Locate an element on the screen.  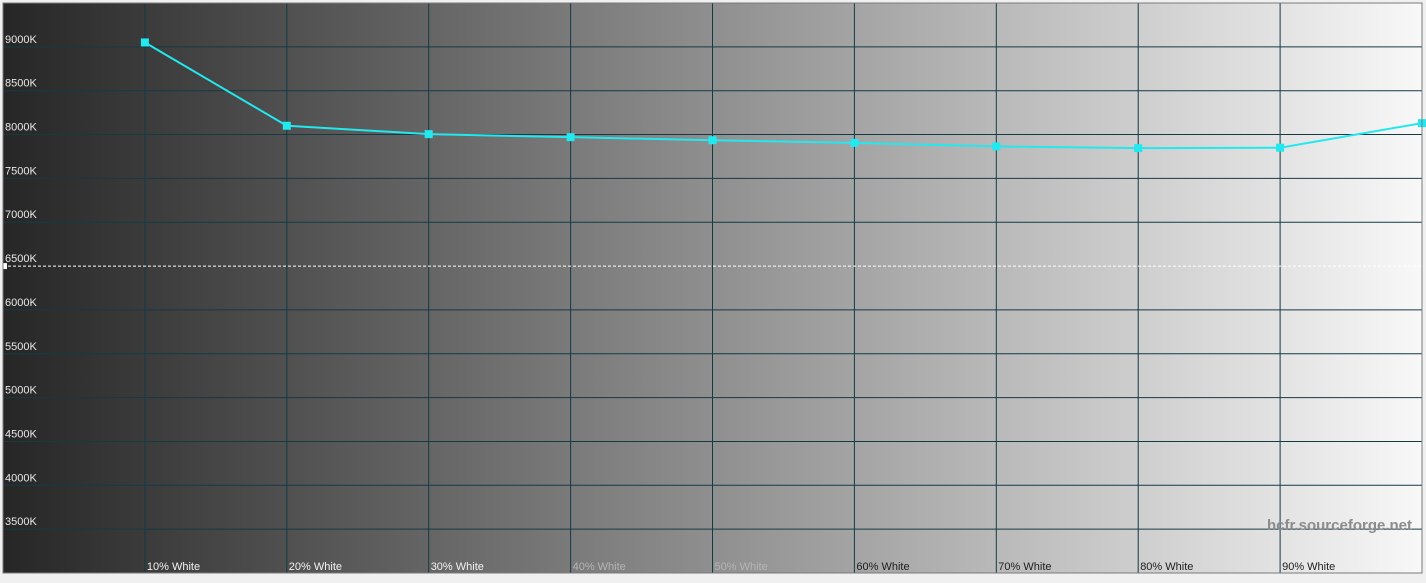
x-tick-label: 90% White is located at coordinates (1308, 567).